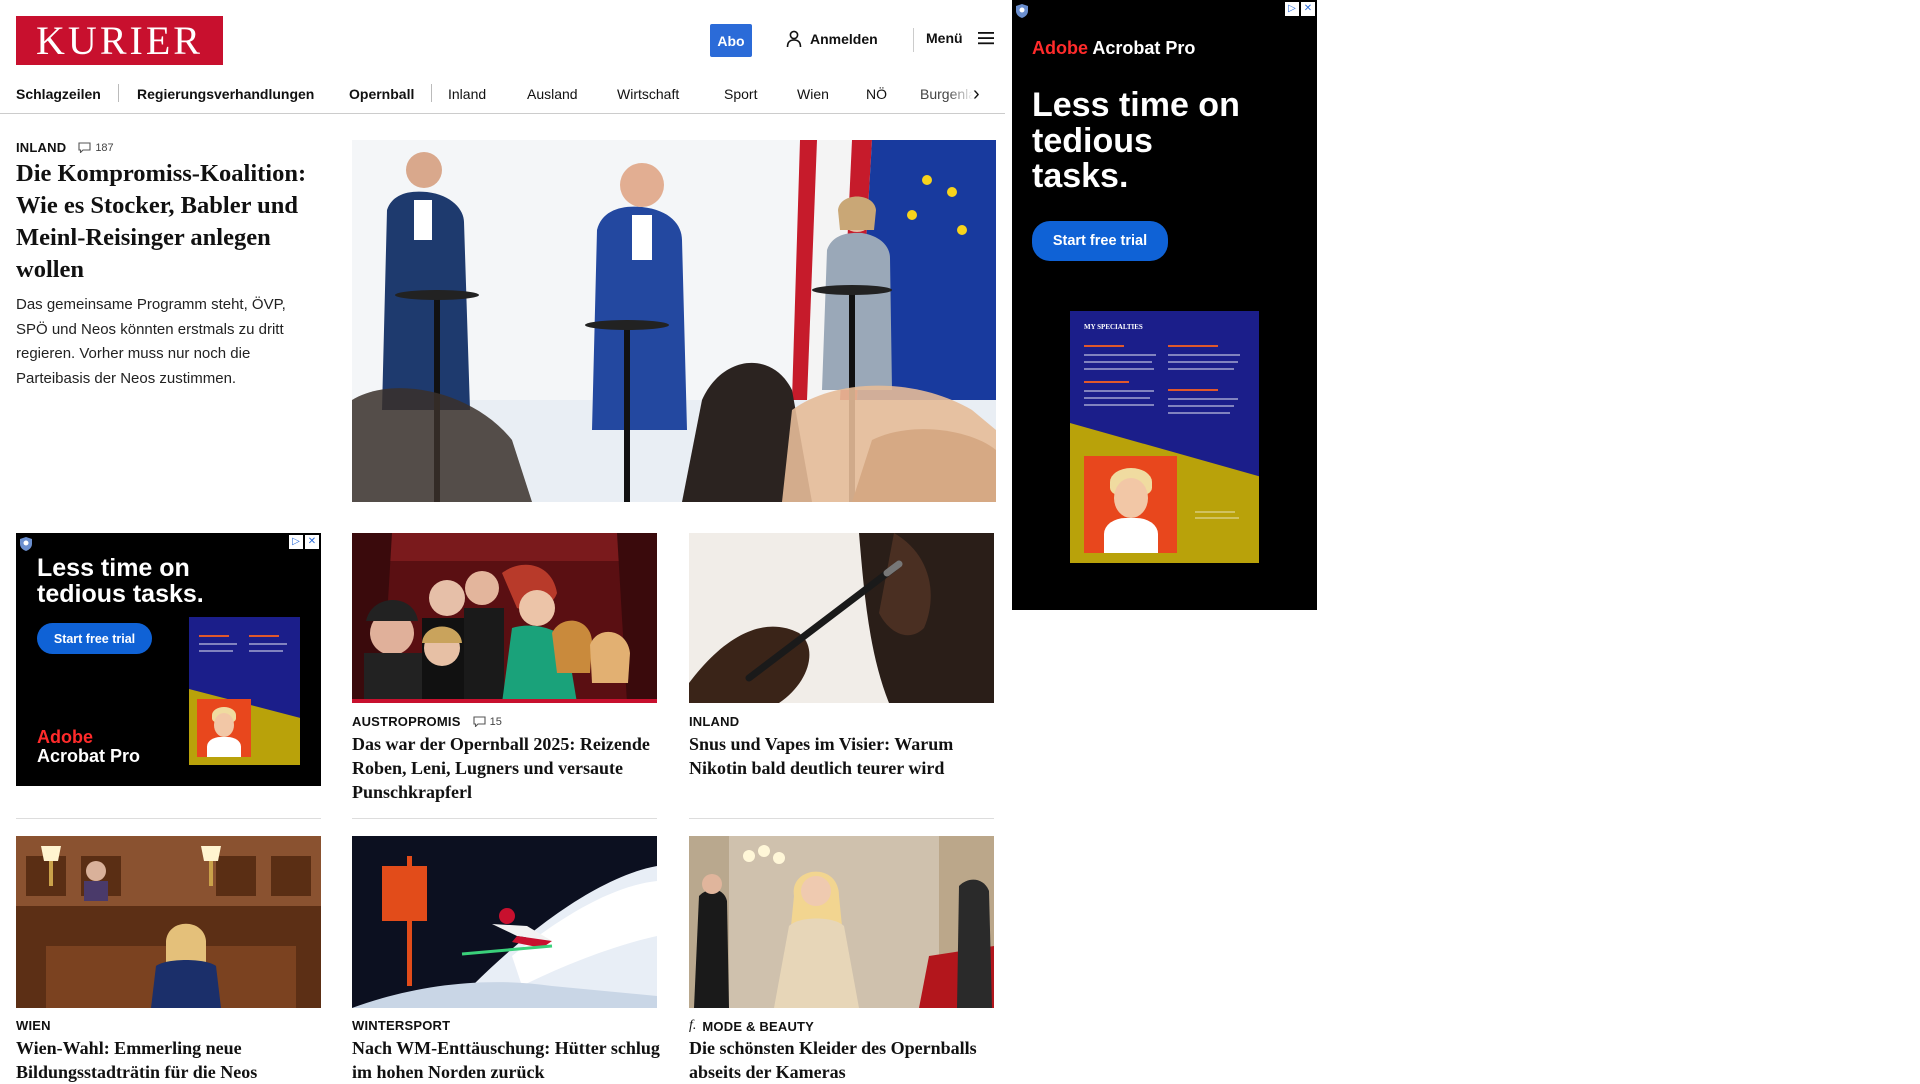 The height and width of the screenshot is (1084, 1920). I want to click on card-kicker: WINTERSPORT, so click(401, 1025).